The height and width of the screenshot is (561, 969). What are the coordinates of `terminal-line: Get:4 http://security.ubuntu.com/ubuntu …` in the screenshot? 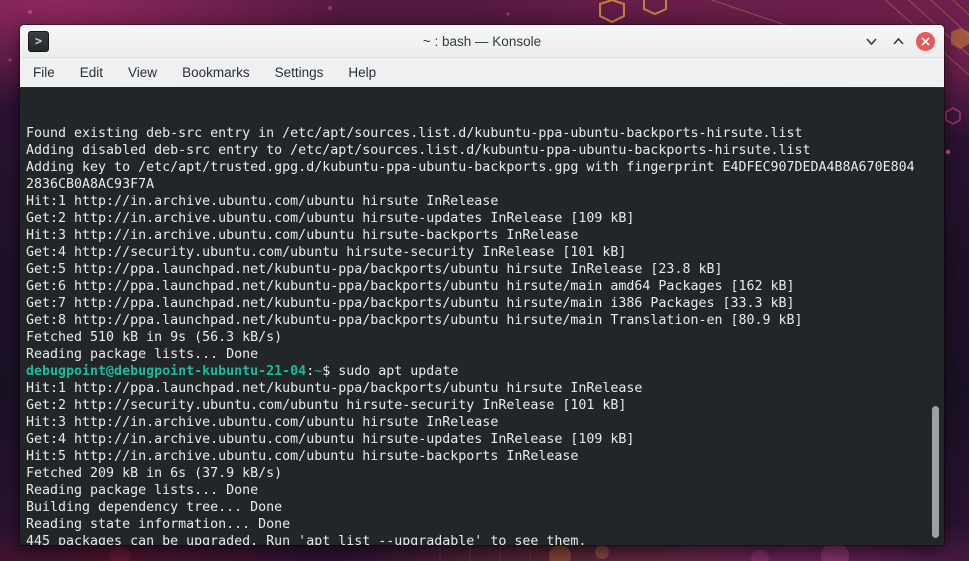 It's located at (326, 252).